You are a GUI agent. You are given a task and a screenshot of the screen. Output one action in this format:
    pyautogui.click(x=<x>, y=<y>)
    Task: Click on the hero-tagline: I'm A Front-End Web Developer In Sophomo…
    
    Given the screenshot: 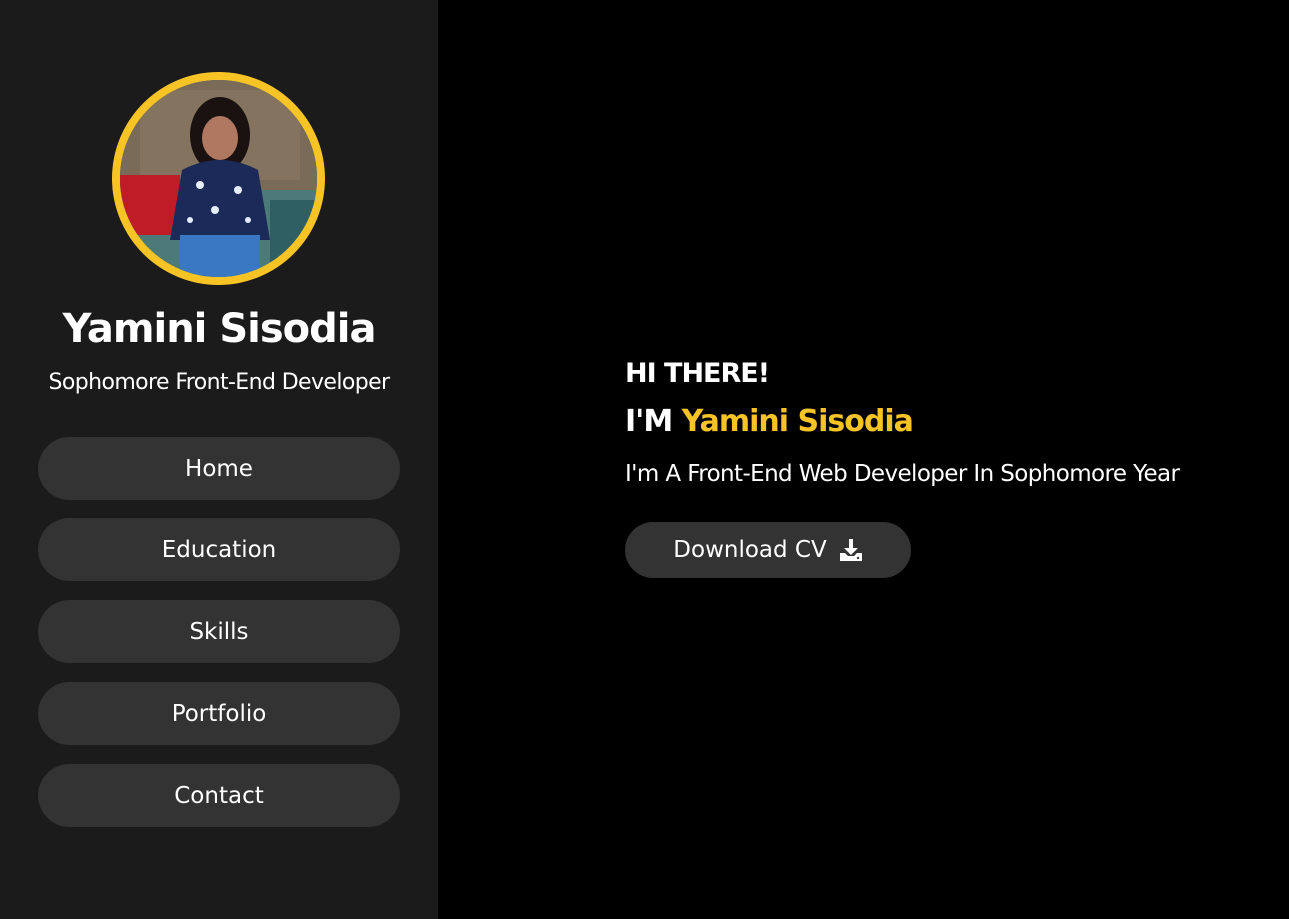 What is the action you would take?
    pyautogui.click(x=902, y=474)
    